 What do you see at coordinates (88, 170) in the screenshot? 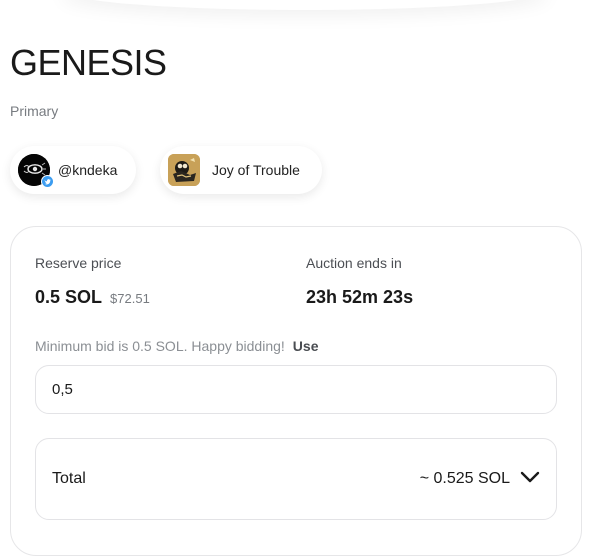
I see `creator-handle: @kndeka` at bounding box center [88, 170].